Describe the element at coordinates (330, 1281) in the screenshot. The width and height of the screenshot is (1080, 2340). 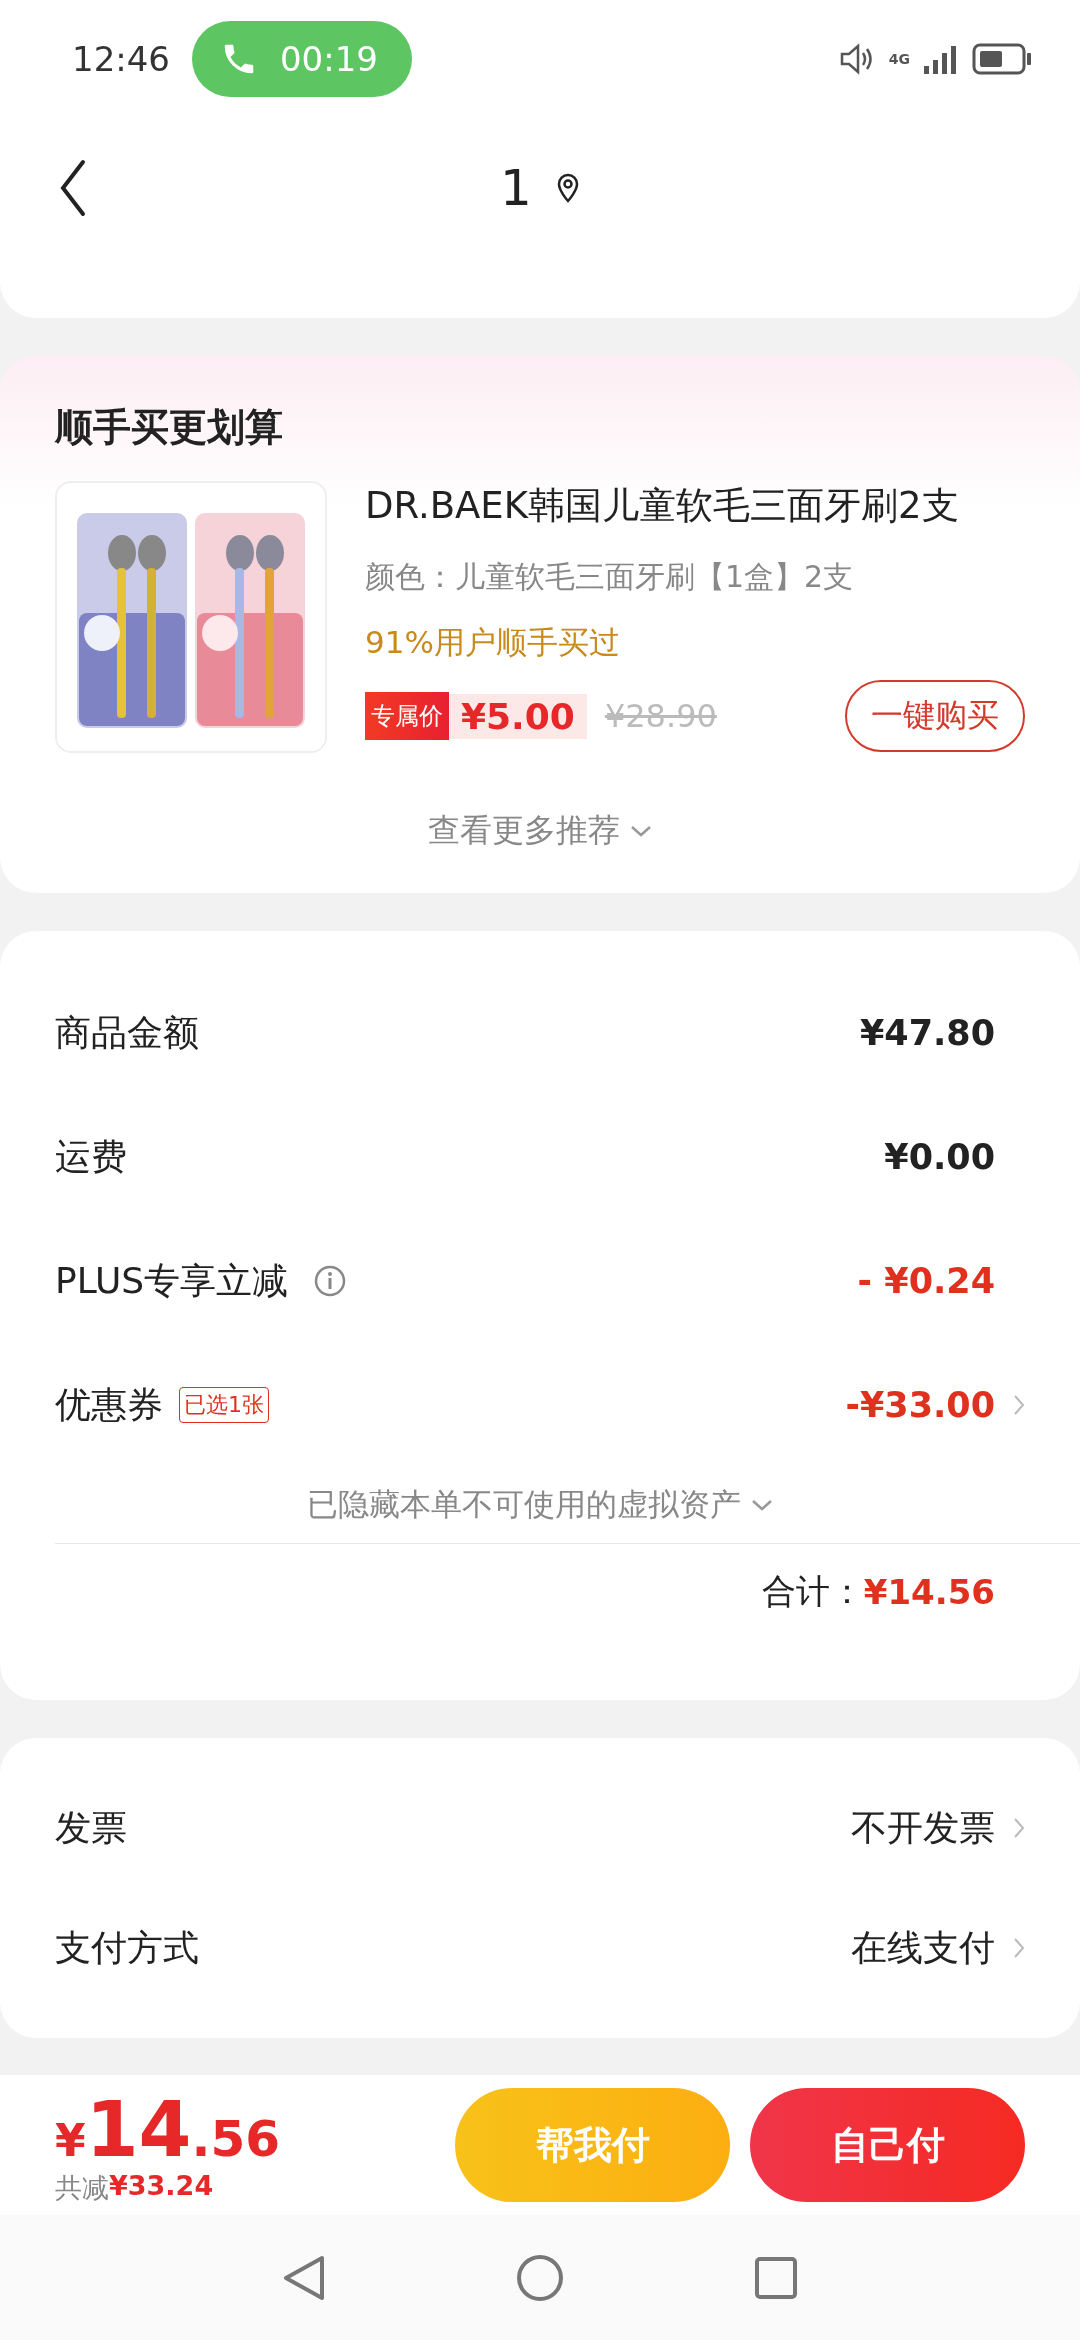
I see `info-icon` at that location.